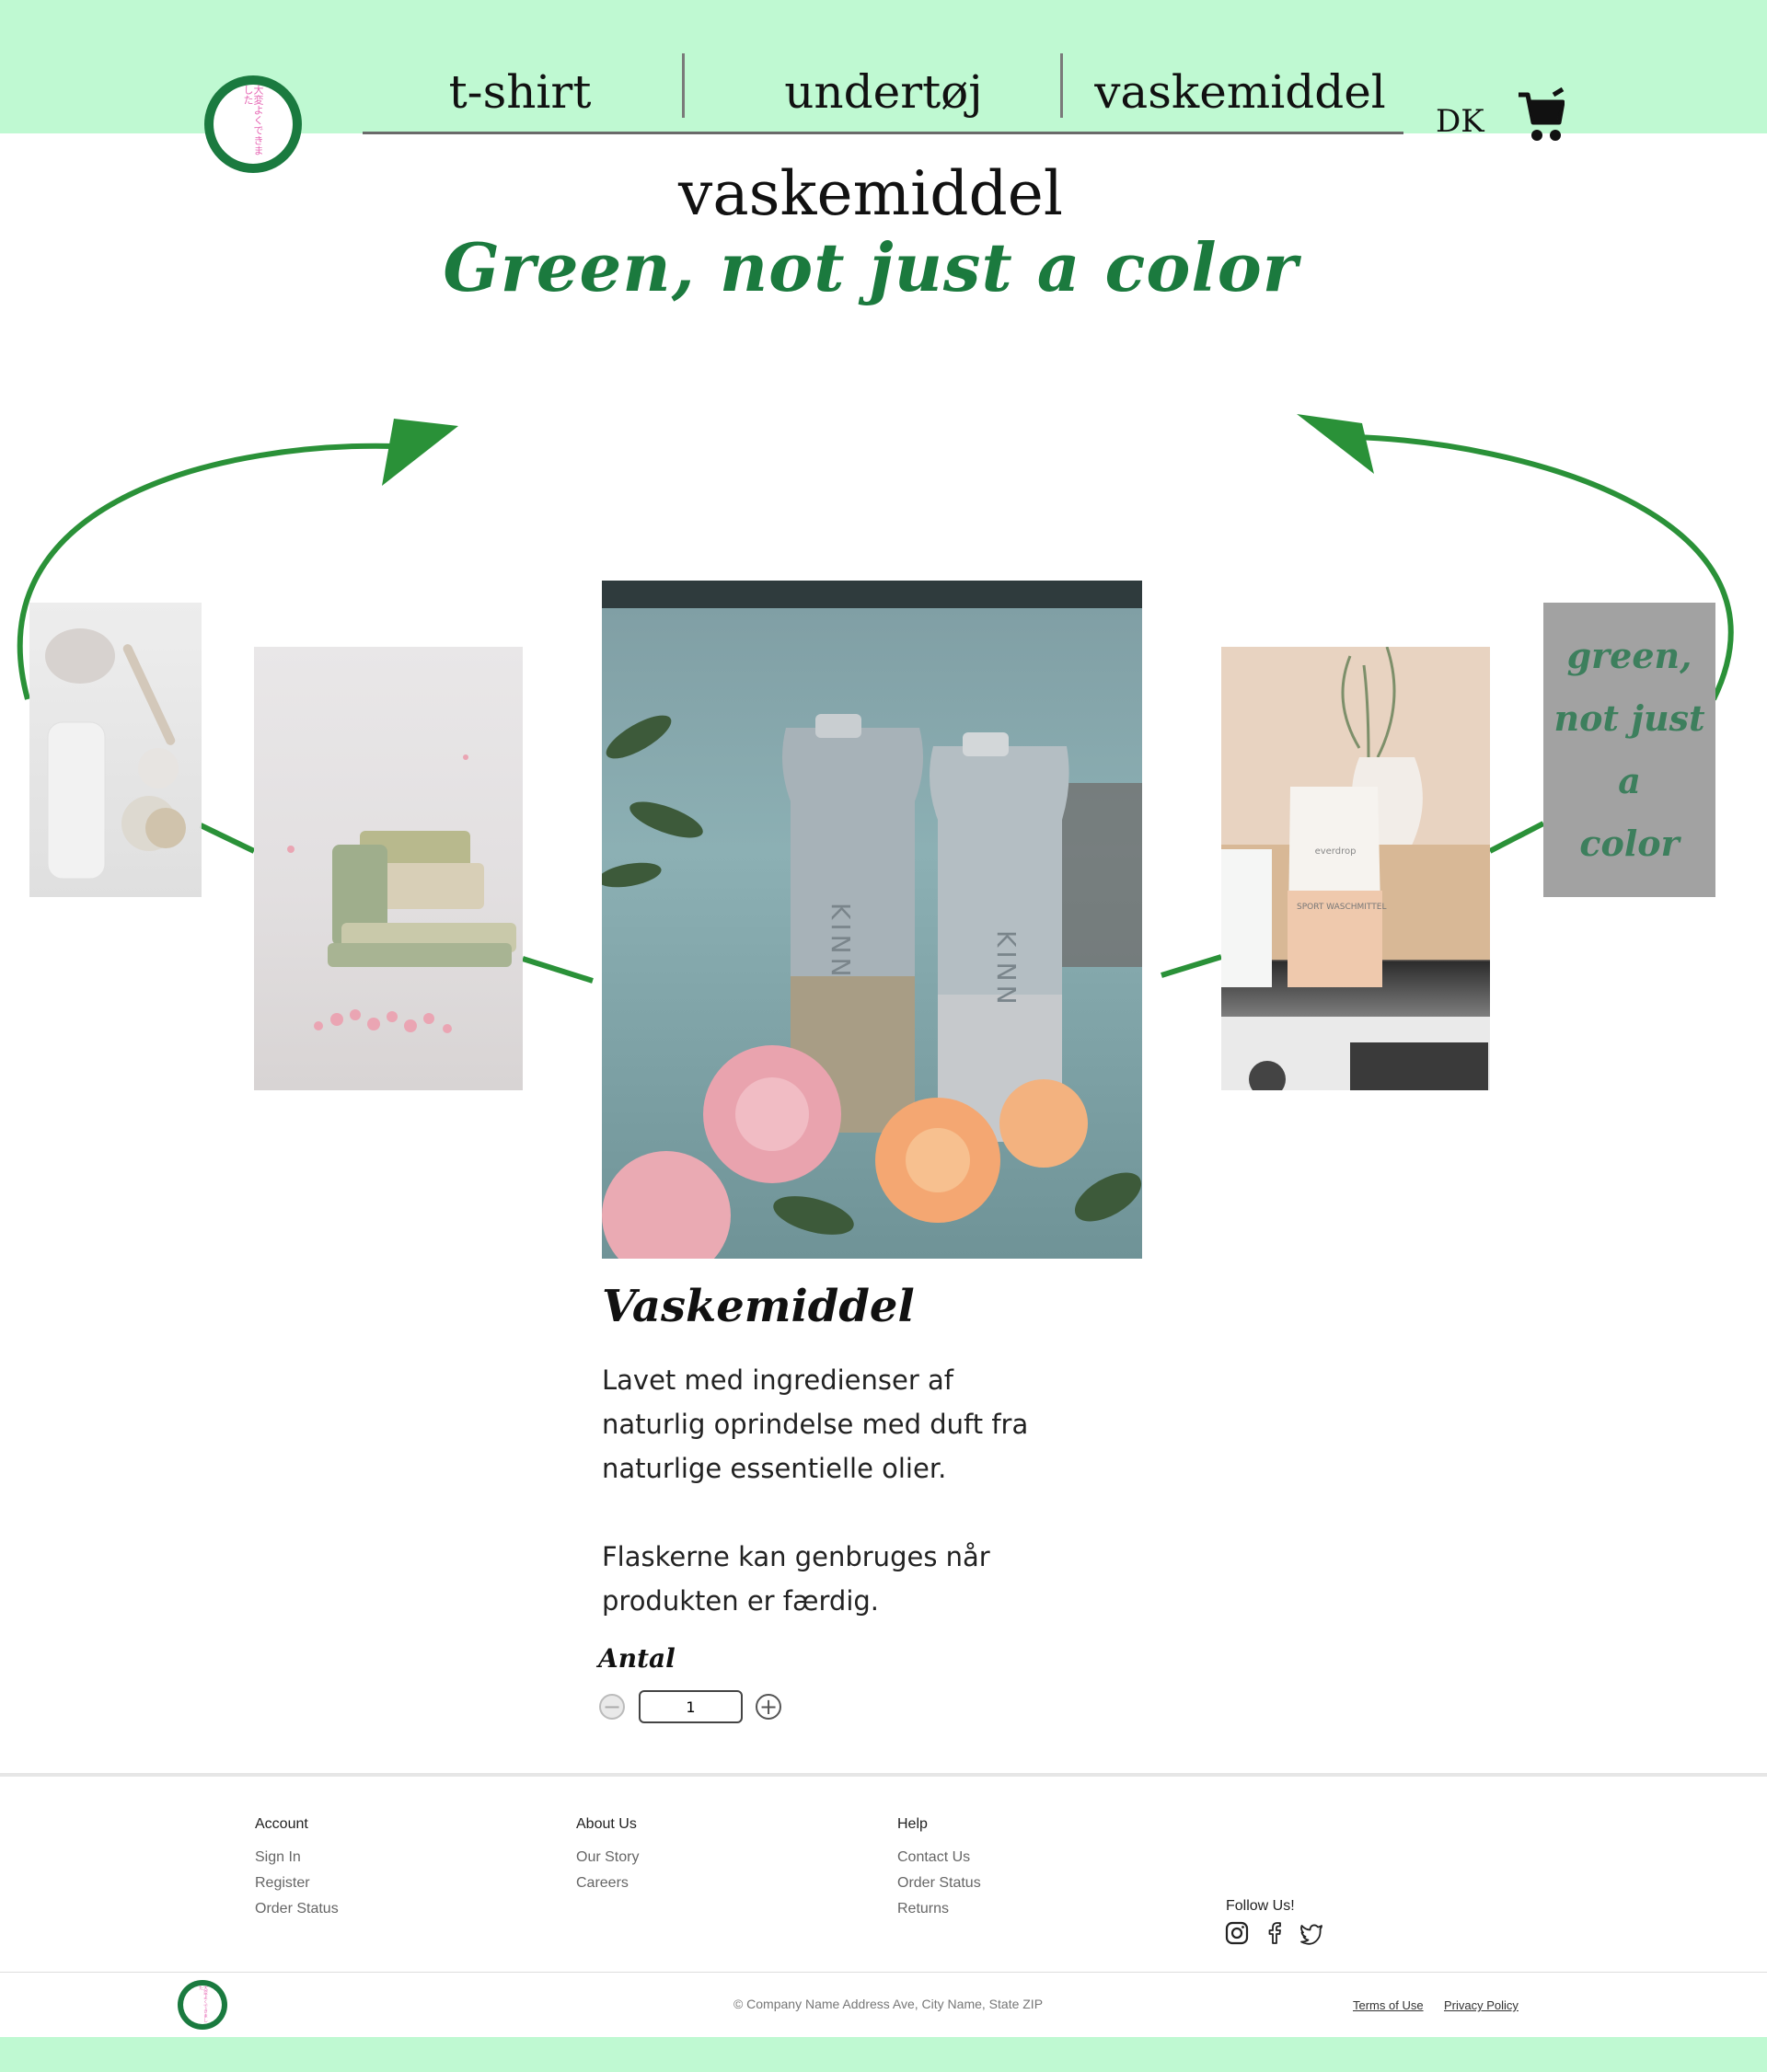  What do you see at coordinates (1237, 1933) in the screenshot?
I see `instagram-icon` at bounding box center [1237, 1933].